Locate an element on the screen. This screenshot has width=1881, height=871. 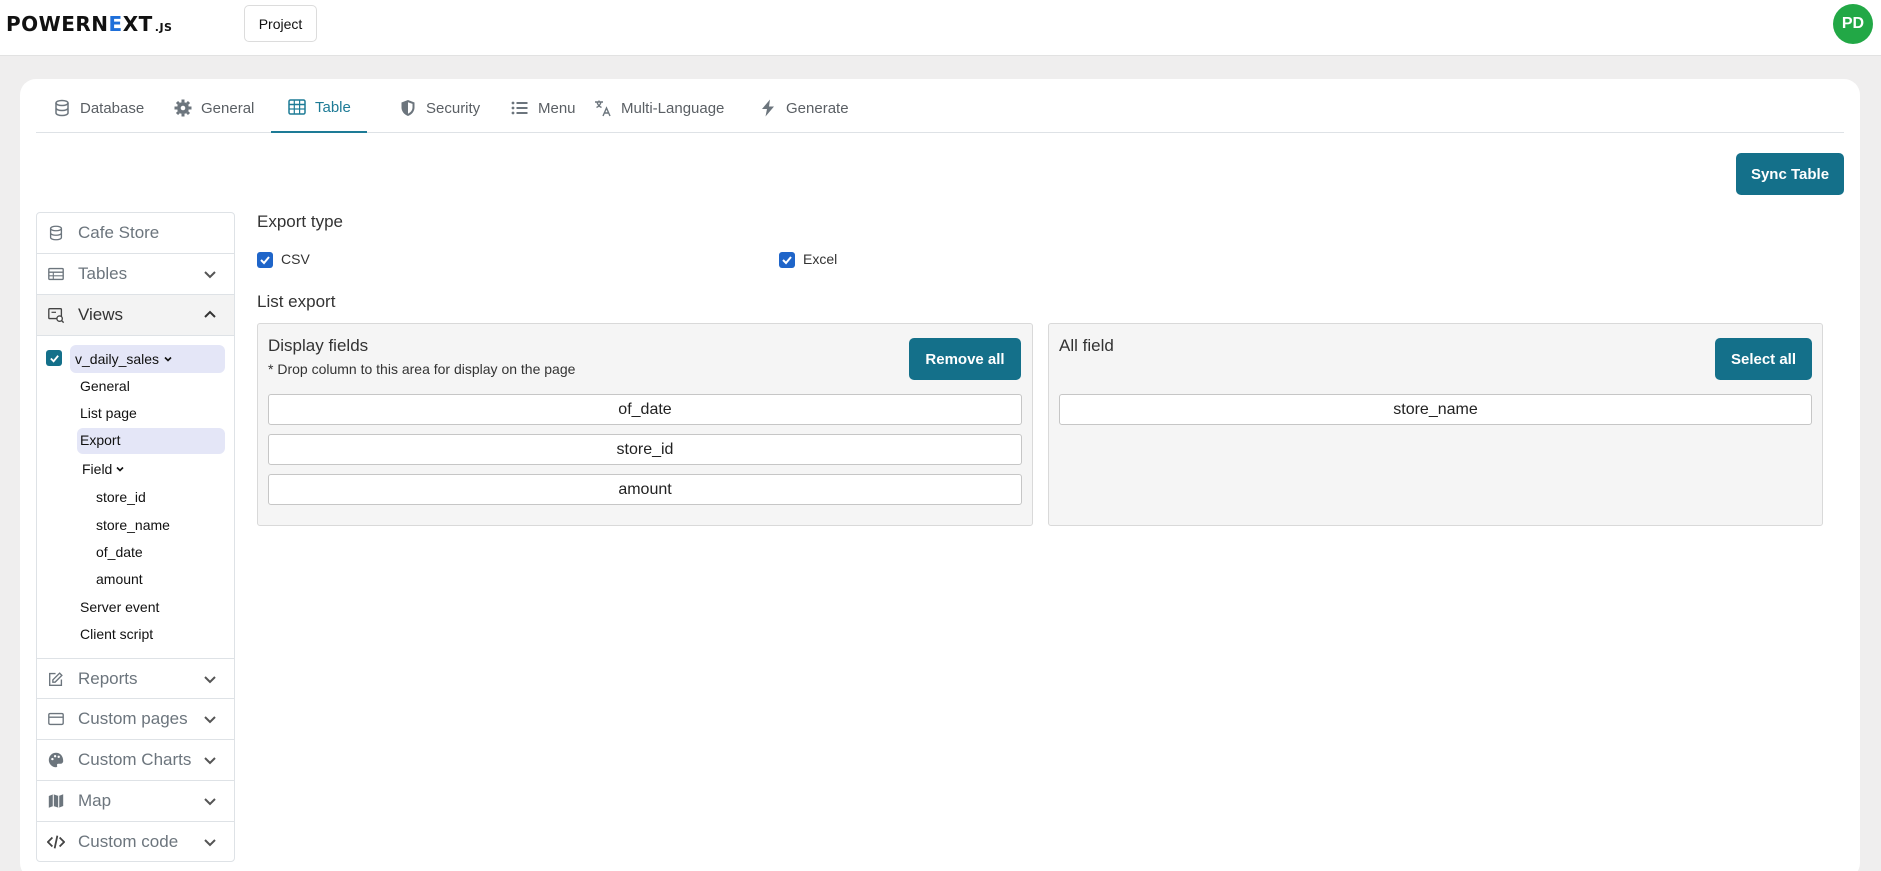
logo-suffix: .JS is located at coordinates (163, 27).